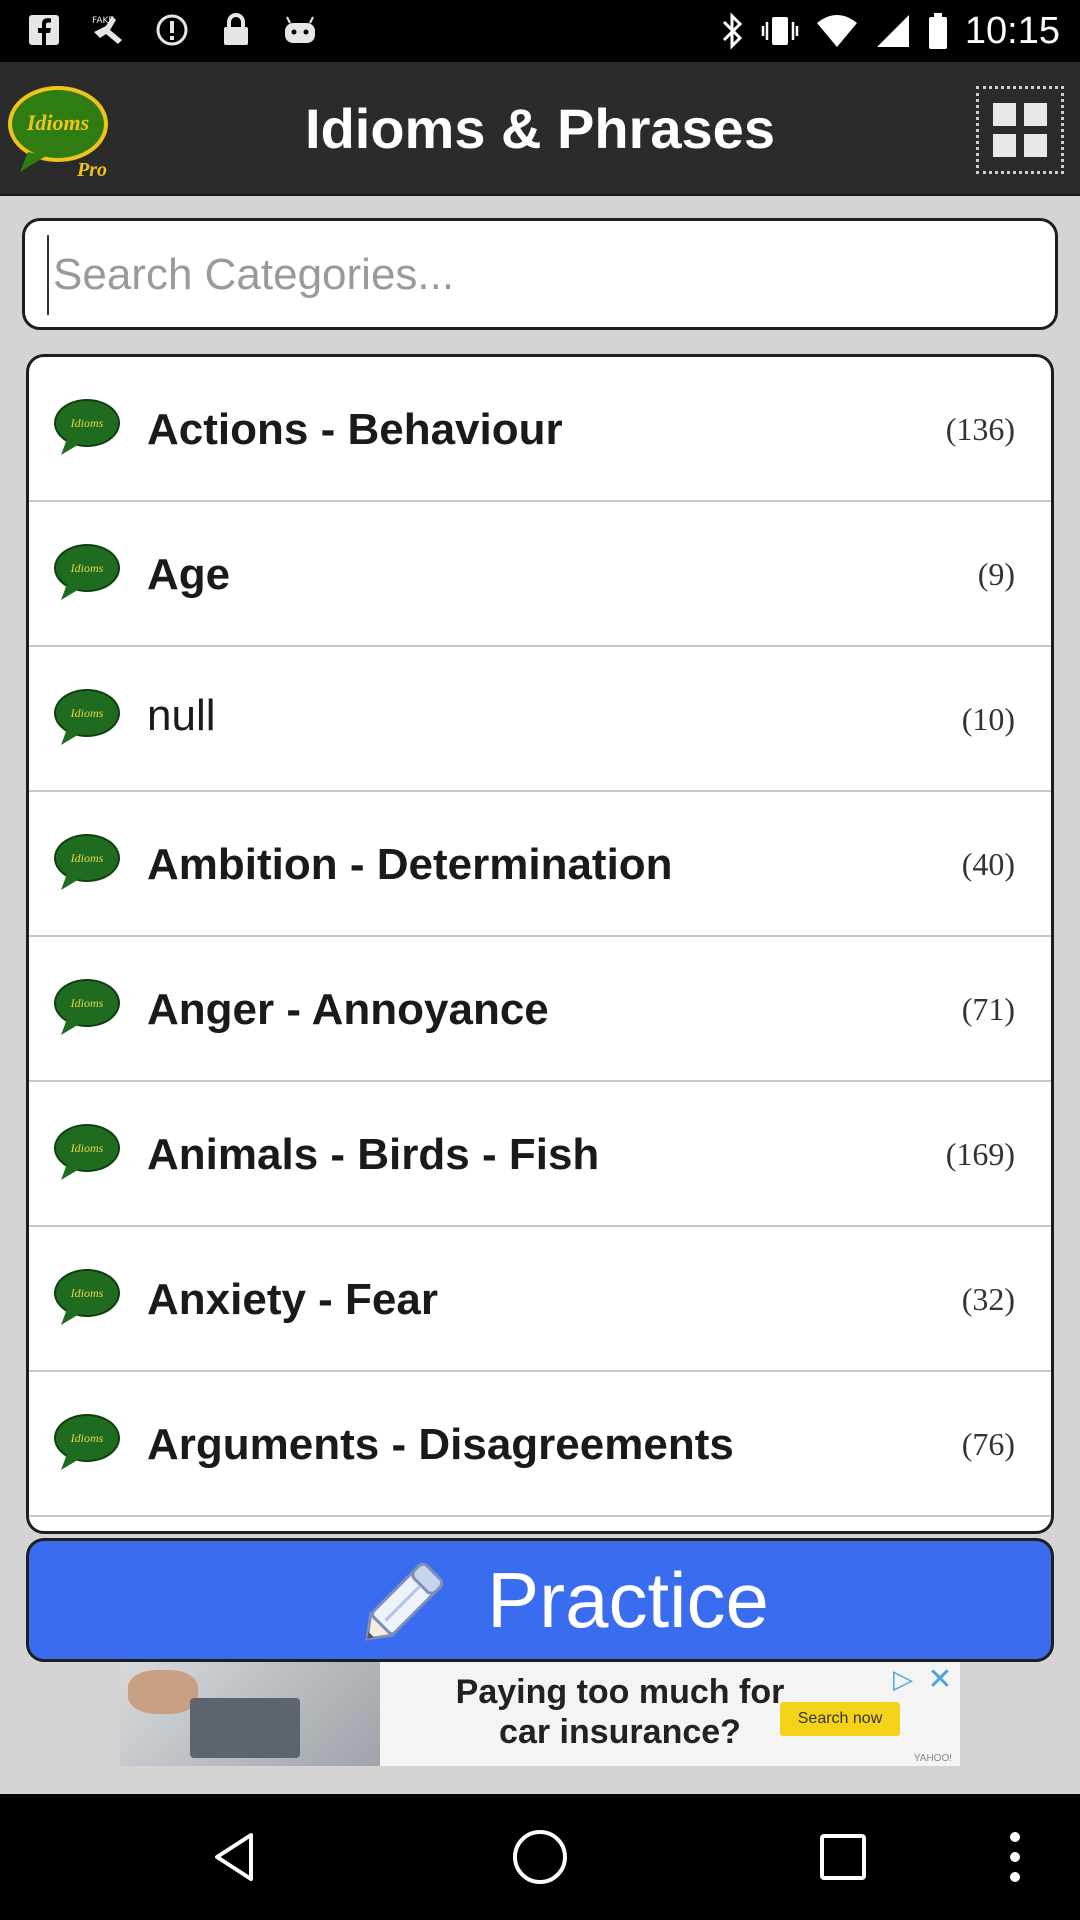 The image size is (1080, 1920). I want to click on status-bar: FAKE 10:15, so click(540, 31).